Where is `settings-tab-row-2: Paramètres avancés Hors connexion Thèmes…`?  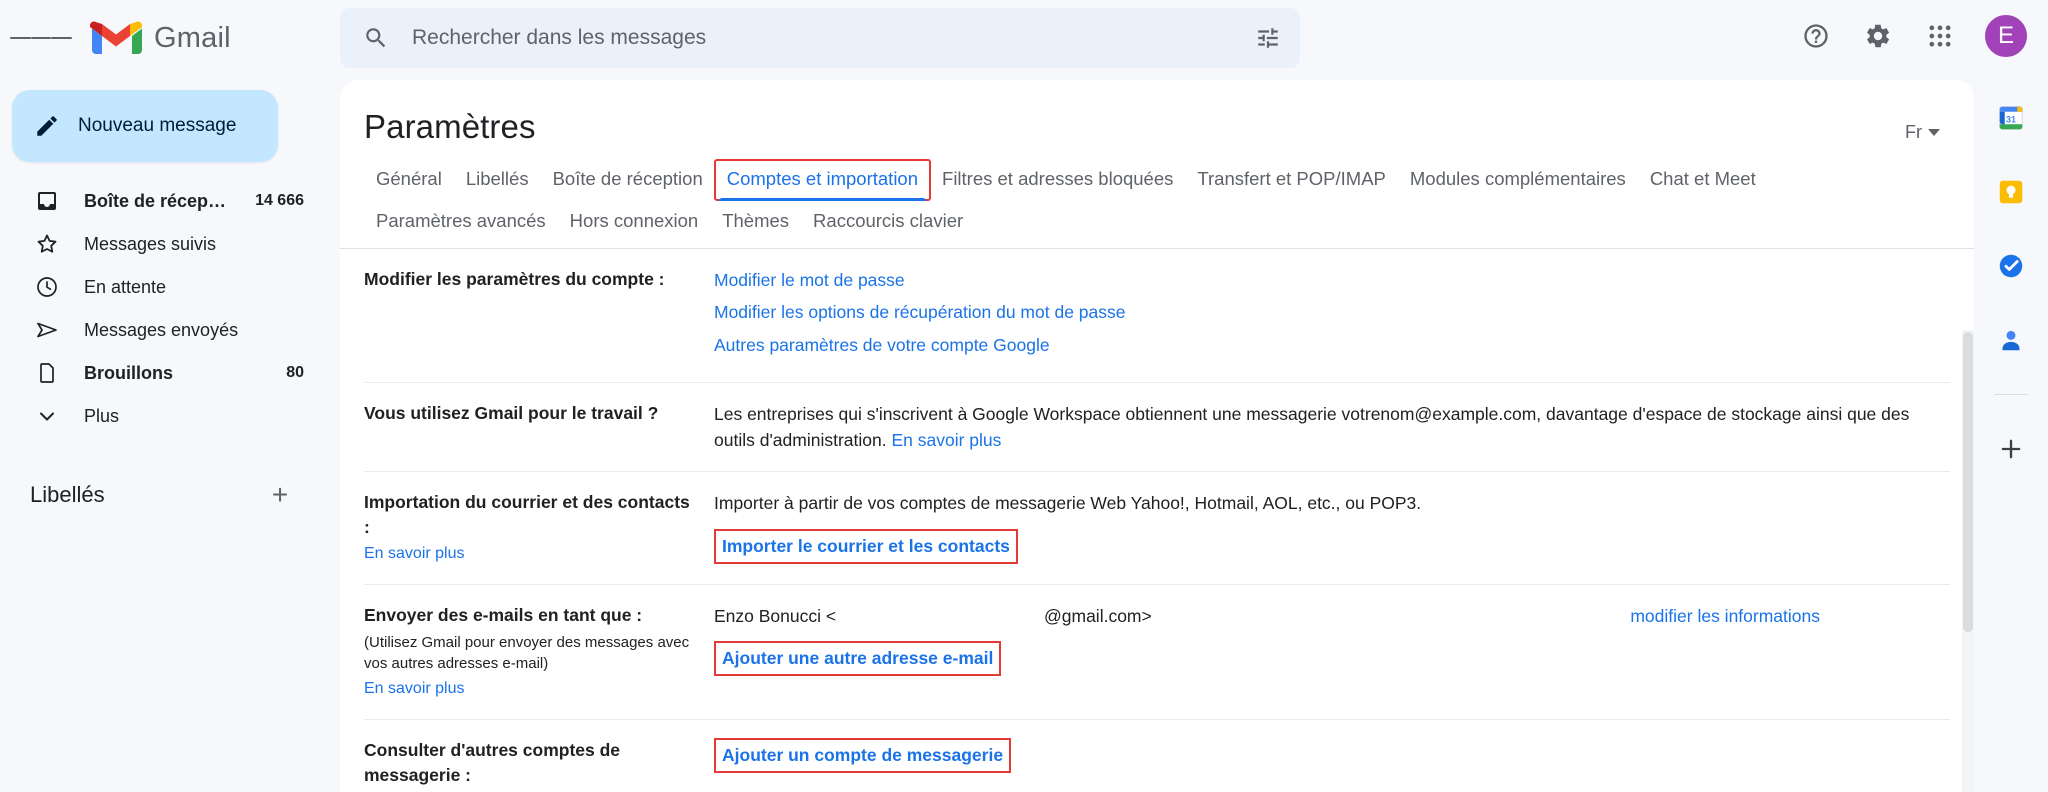 settings-tab-row-2: Paramètres avancés Hors connexion Thèmes… is located at coordinates (1157, 225).